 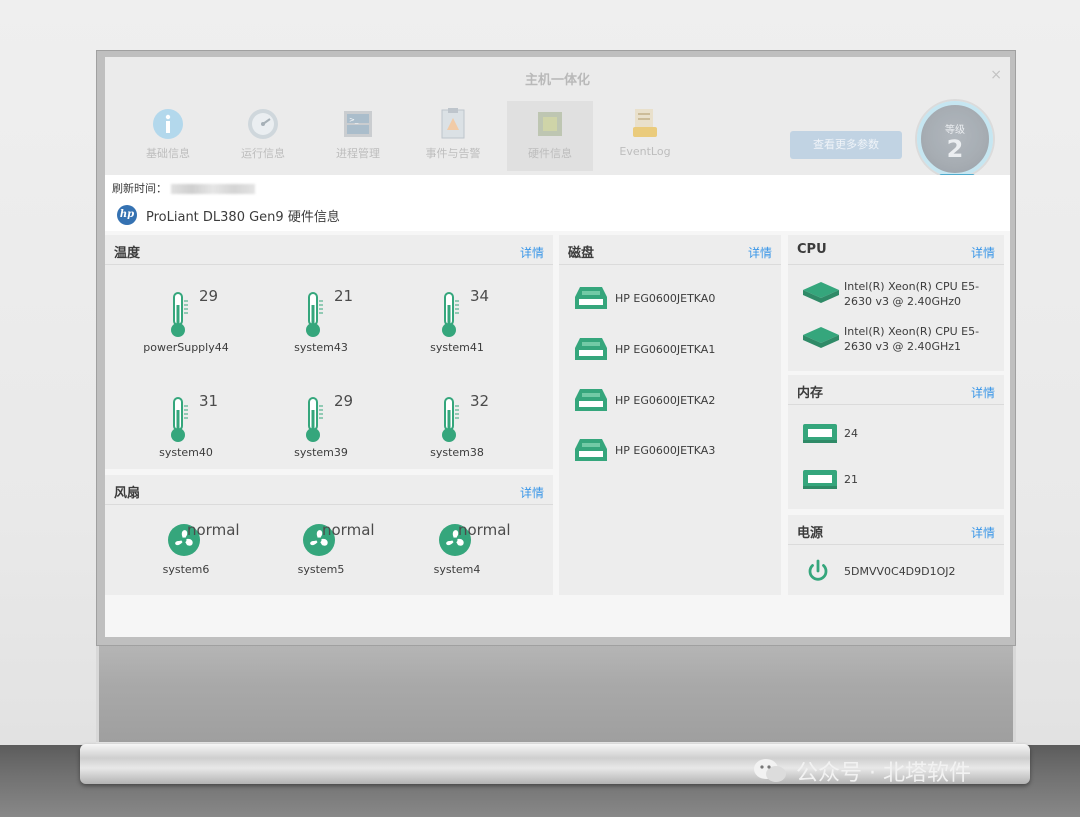 I want to click on disk-item: HP EG0600JETKA2, so click(x=644, y=400).